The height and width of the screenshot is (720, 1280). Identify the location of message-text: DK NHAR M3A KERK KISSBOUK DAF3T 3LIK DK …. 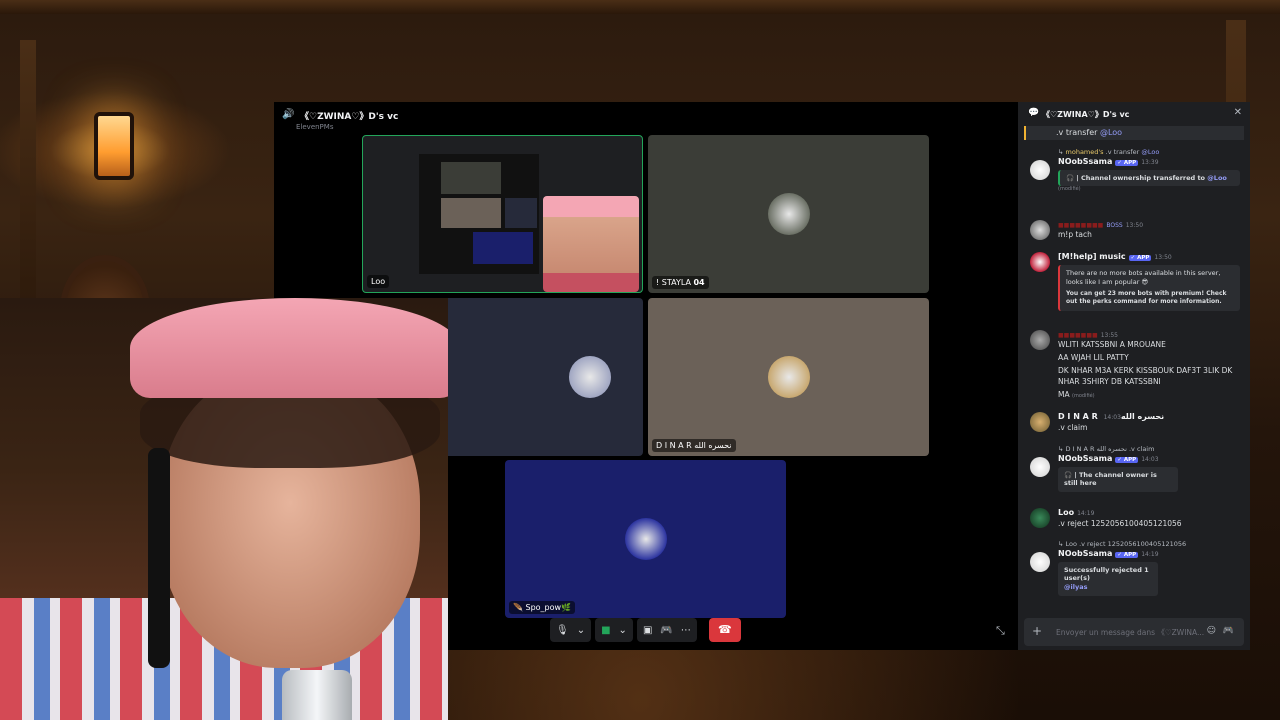
(1145, 376).